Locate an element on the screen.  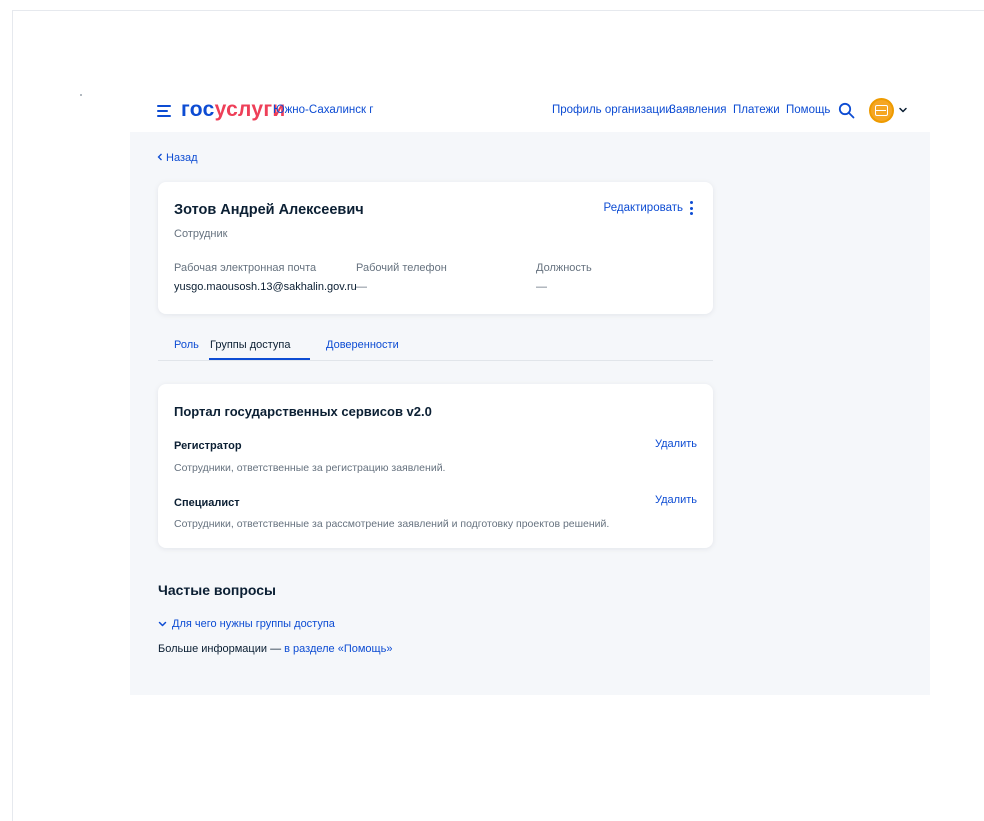
menu-icon is located at coordinates (164, 111).